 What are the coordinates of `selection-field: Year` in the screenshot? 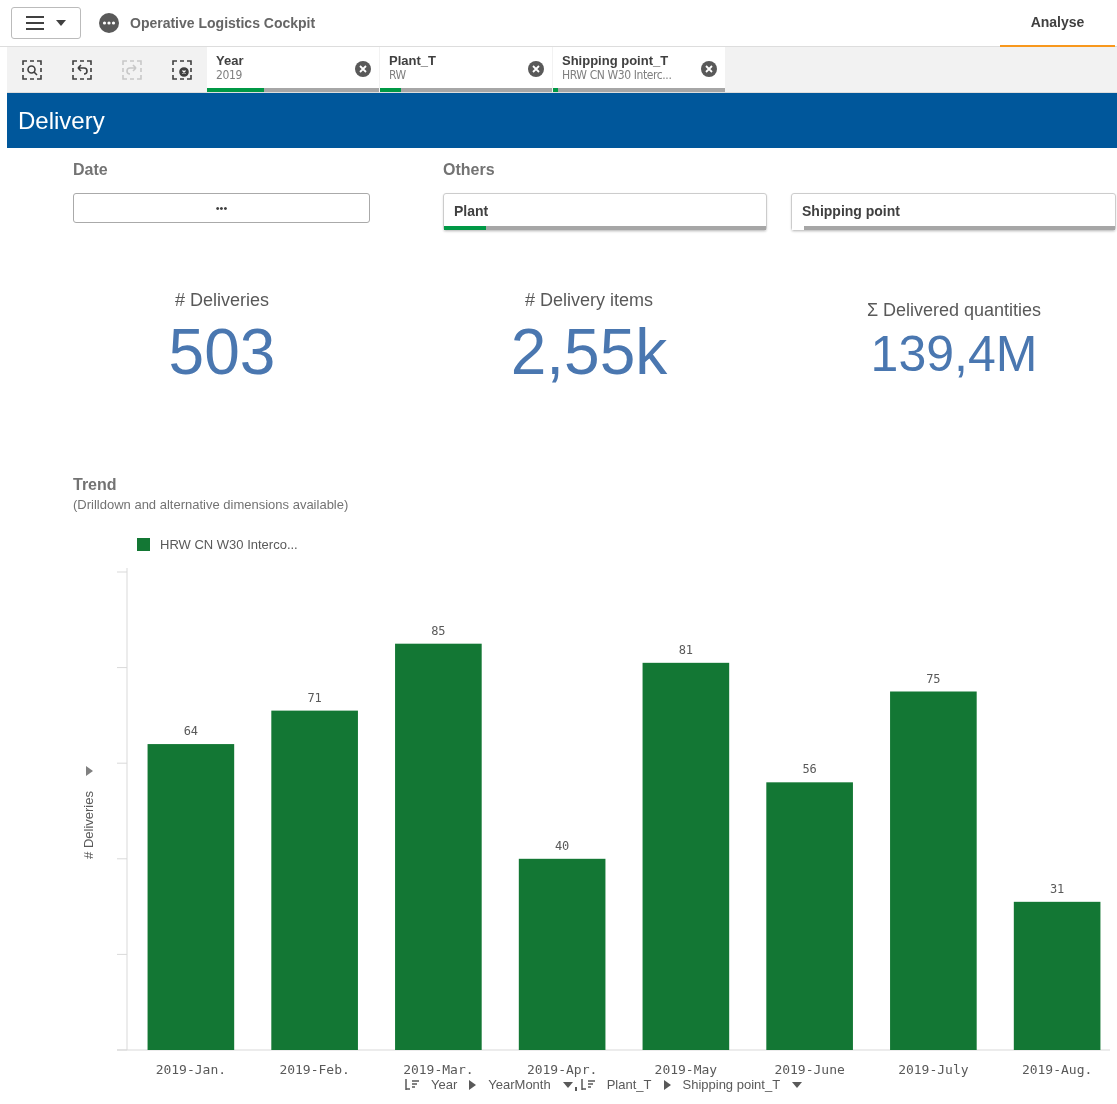 It's located at (285, 60).